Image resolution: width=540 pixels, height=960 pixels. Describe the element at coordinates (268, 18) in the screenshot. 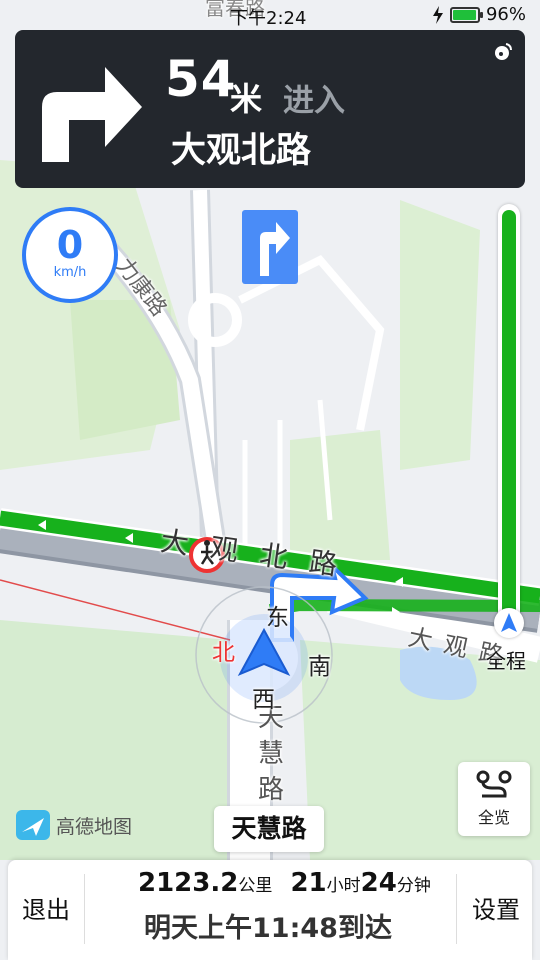

I see `status-time: 下午2:24` at that location.